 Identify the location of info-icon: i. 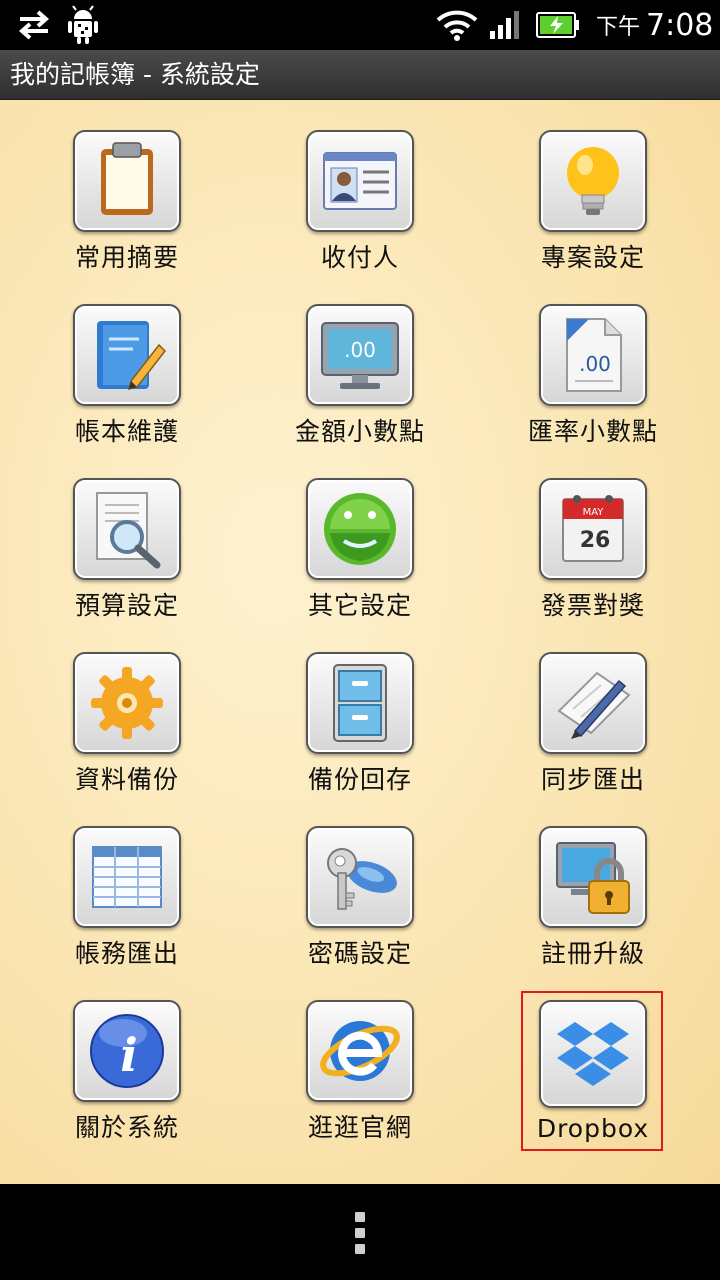
(127, 1051).